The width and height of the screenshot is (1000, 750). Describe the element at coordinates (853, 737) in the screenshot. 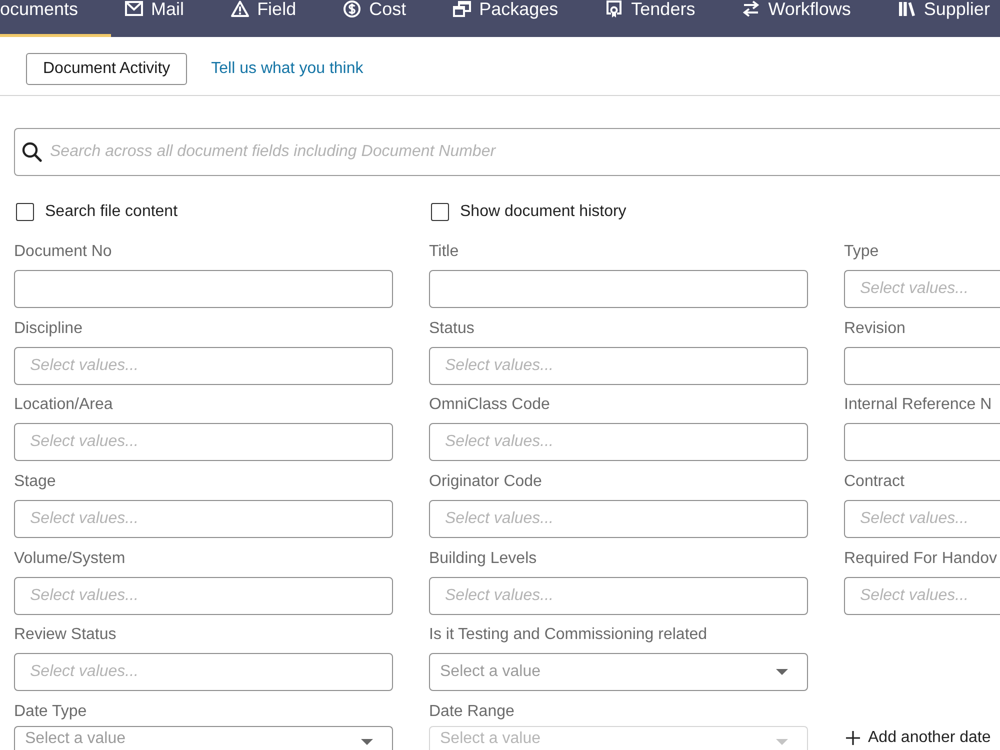

I see `plus-icon` at that location.